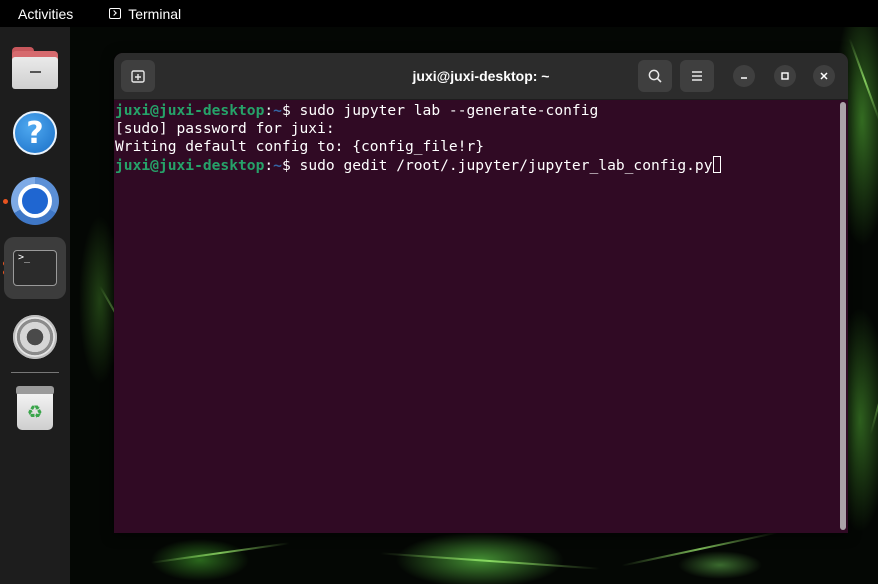 Image resolution: width=878 pixels, height=584 pixels. What do you see at coordinates (449, 110) in the screenshot?
I see `command-text: sudo jupyter lab --generate-config` at bounding box center [449, 110].